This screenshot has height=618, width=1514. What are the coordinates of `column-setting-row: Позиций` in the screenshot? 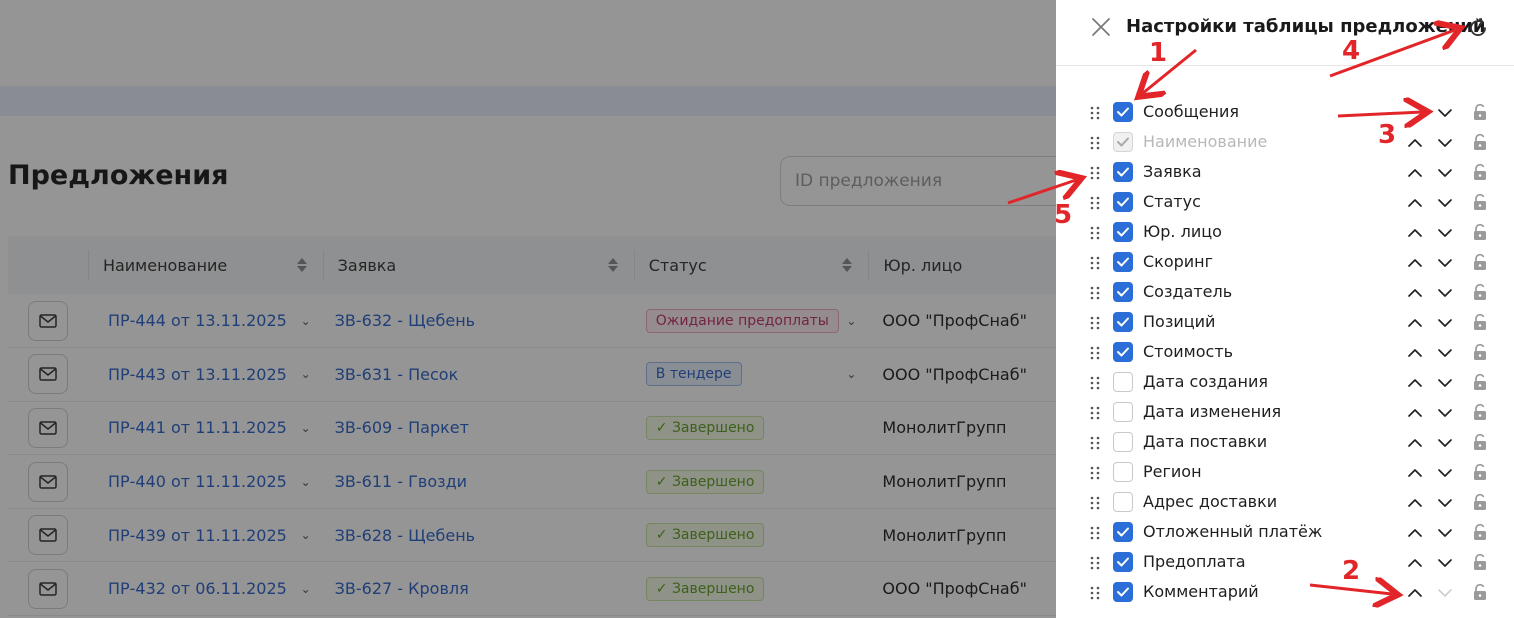 It's located at (1285, 323).